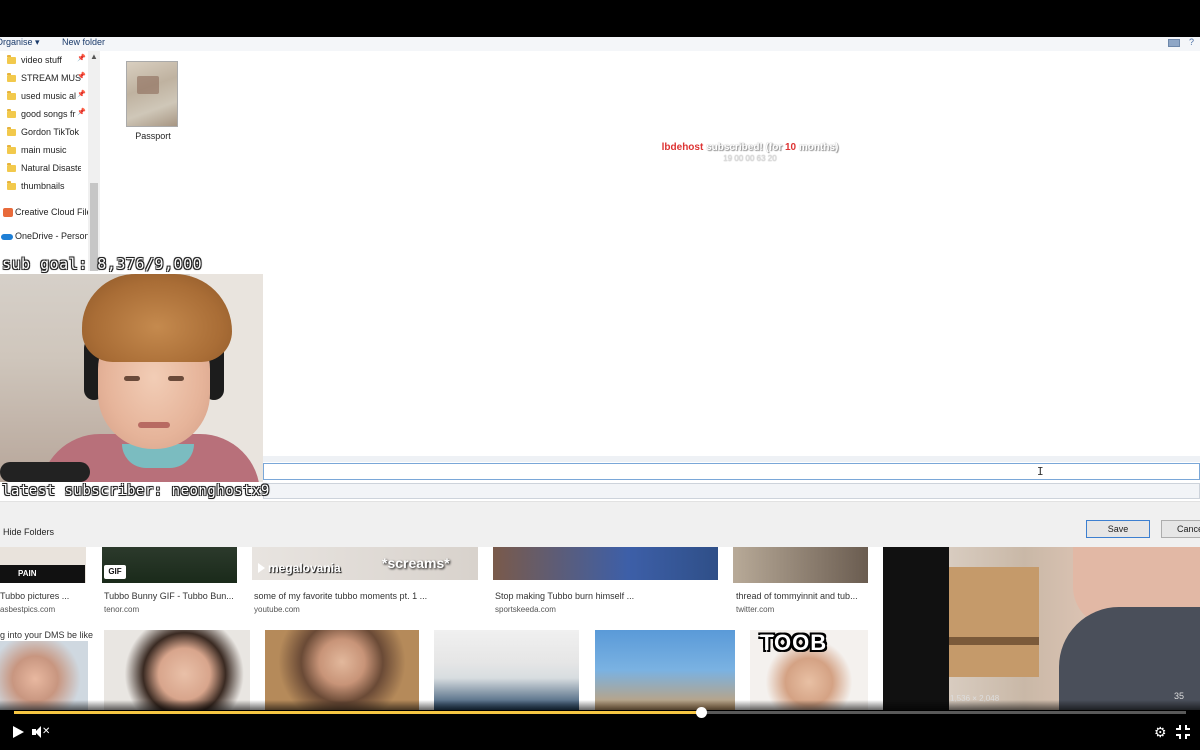 The width and height of the screenshot is (1200, 750). What do you see at coordinates (154, 425) in the screenshot?
I see `webcam-mouth` at bounding box center [154, 425].